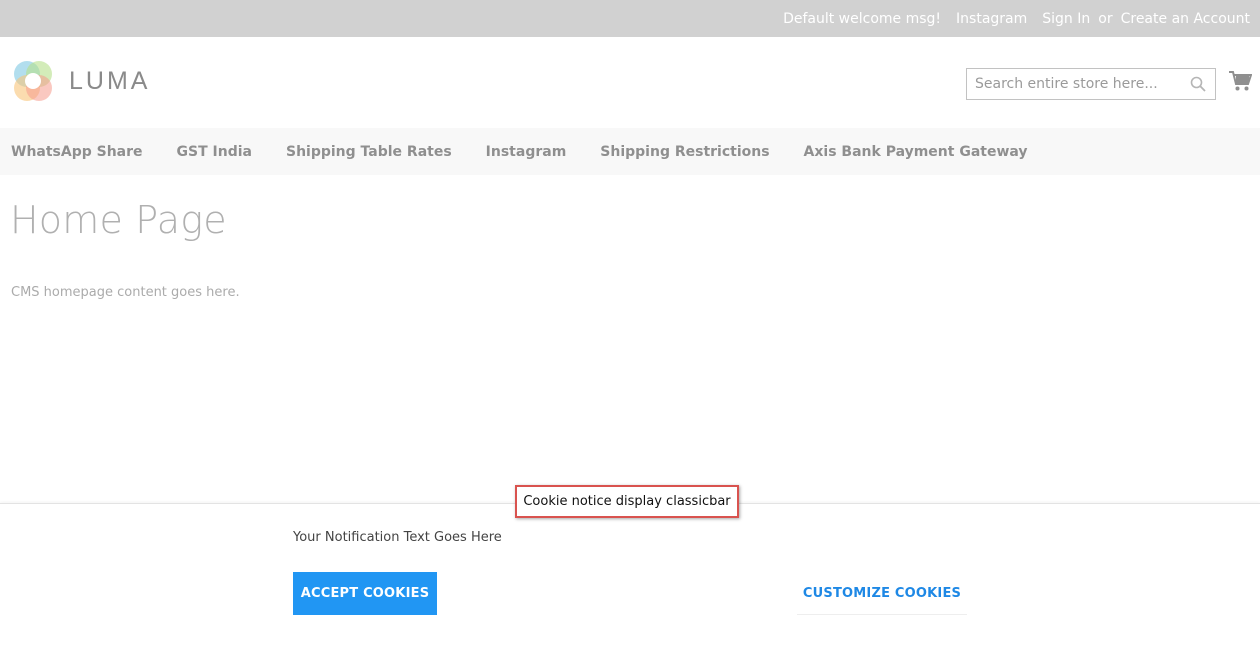 Image resolution: width=1260 pixels, height=650 pixels. I want to click on search-icon, so click(1198, 86).